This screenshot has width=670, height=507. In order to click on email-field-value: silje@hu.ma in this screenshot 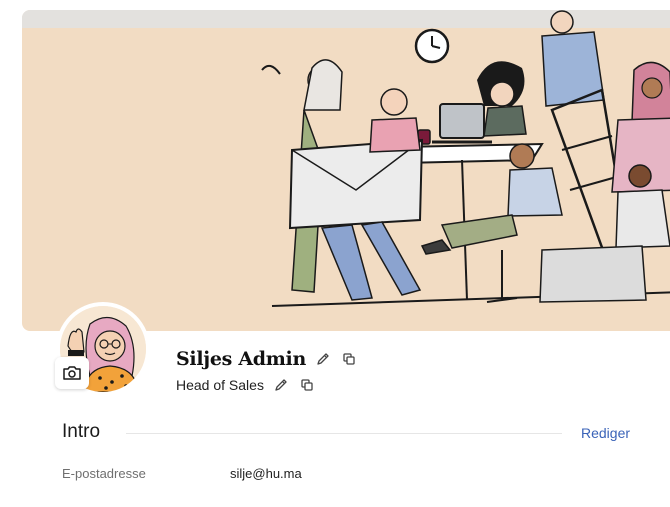, I will do `click(266, 473)`.